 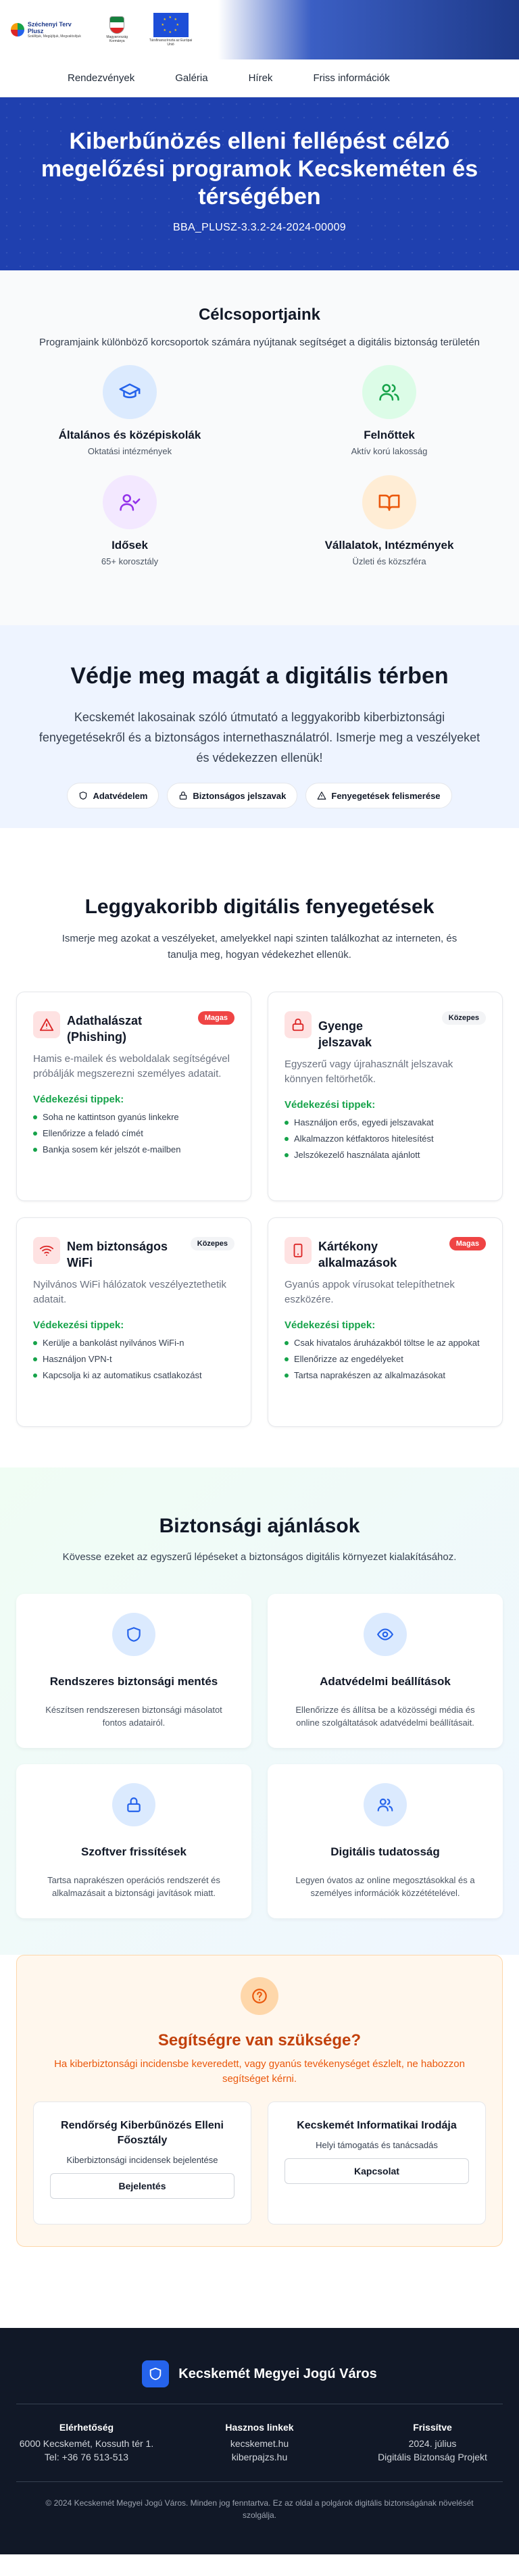 What do you see at coordinates (133, 1149) in the screenshot?
I see `tip-item: Bankja sosem kér jelszót e-mailben` at bounding box center [133, 1149].